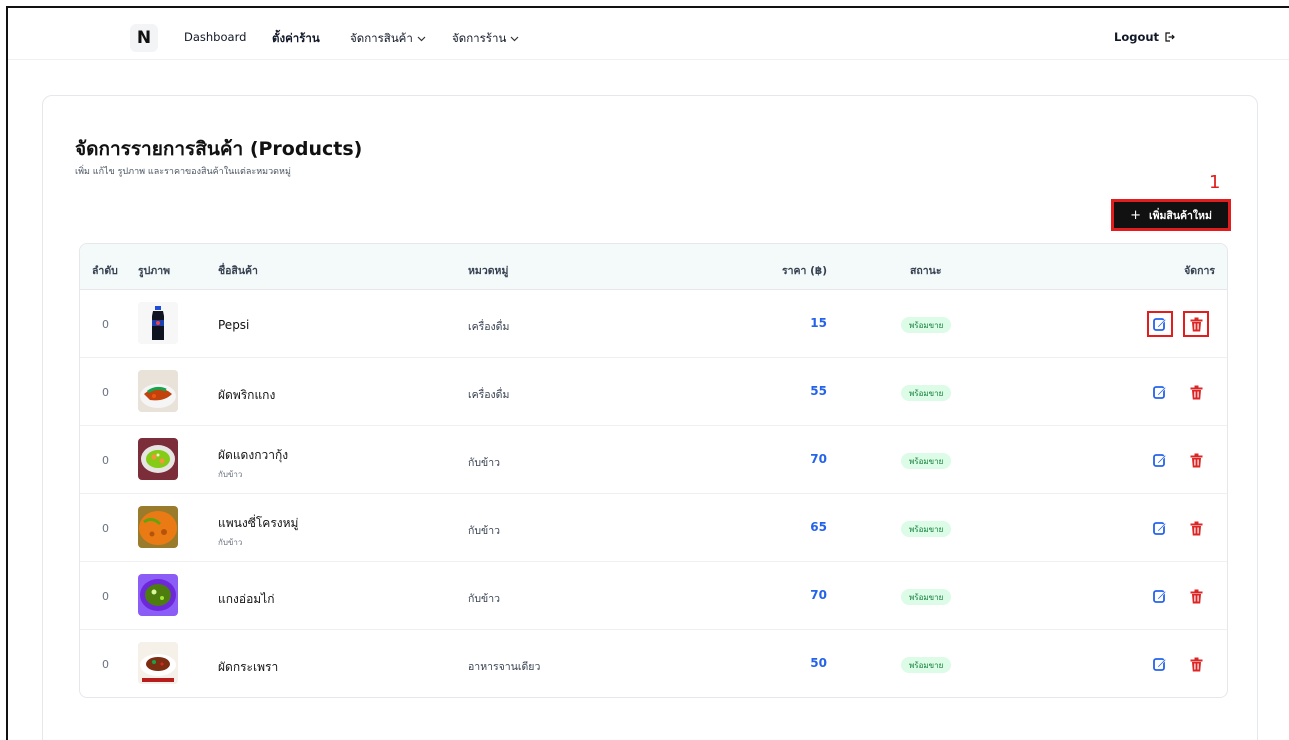 The width and height of the screenshot is (1289, 740). Describe the element at coordinates (1137, 37) in the screenshot. I see `logout-label: Logout` at that location.